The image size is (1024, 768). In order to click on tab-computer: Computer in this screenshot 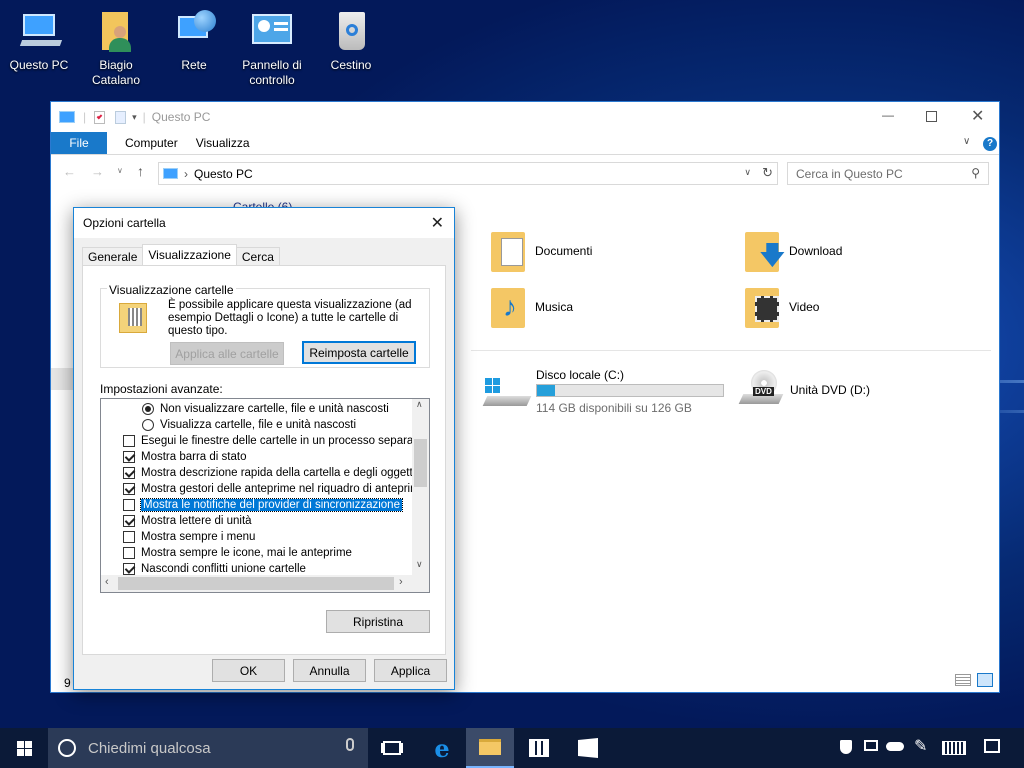, I will do `click(151, 143)`.